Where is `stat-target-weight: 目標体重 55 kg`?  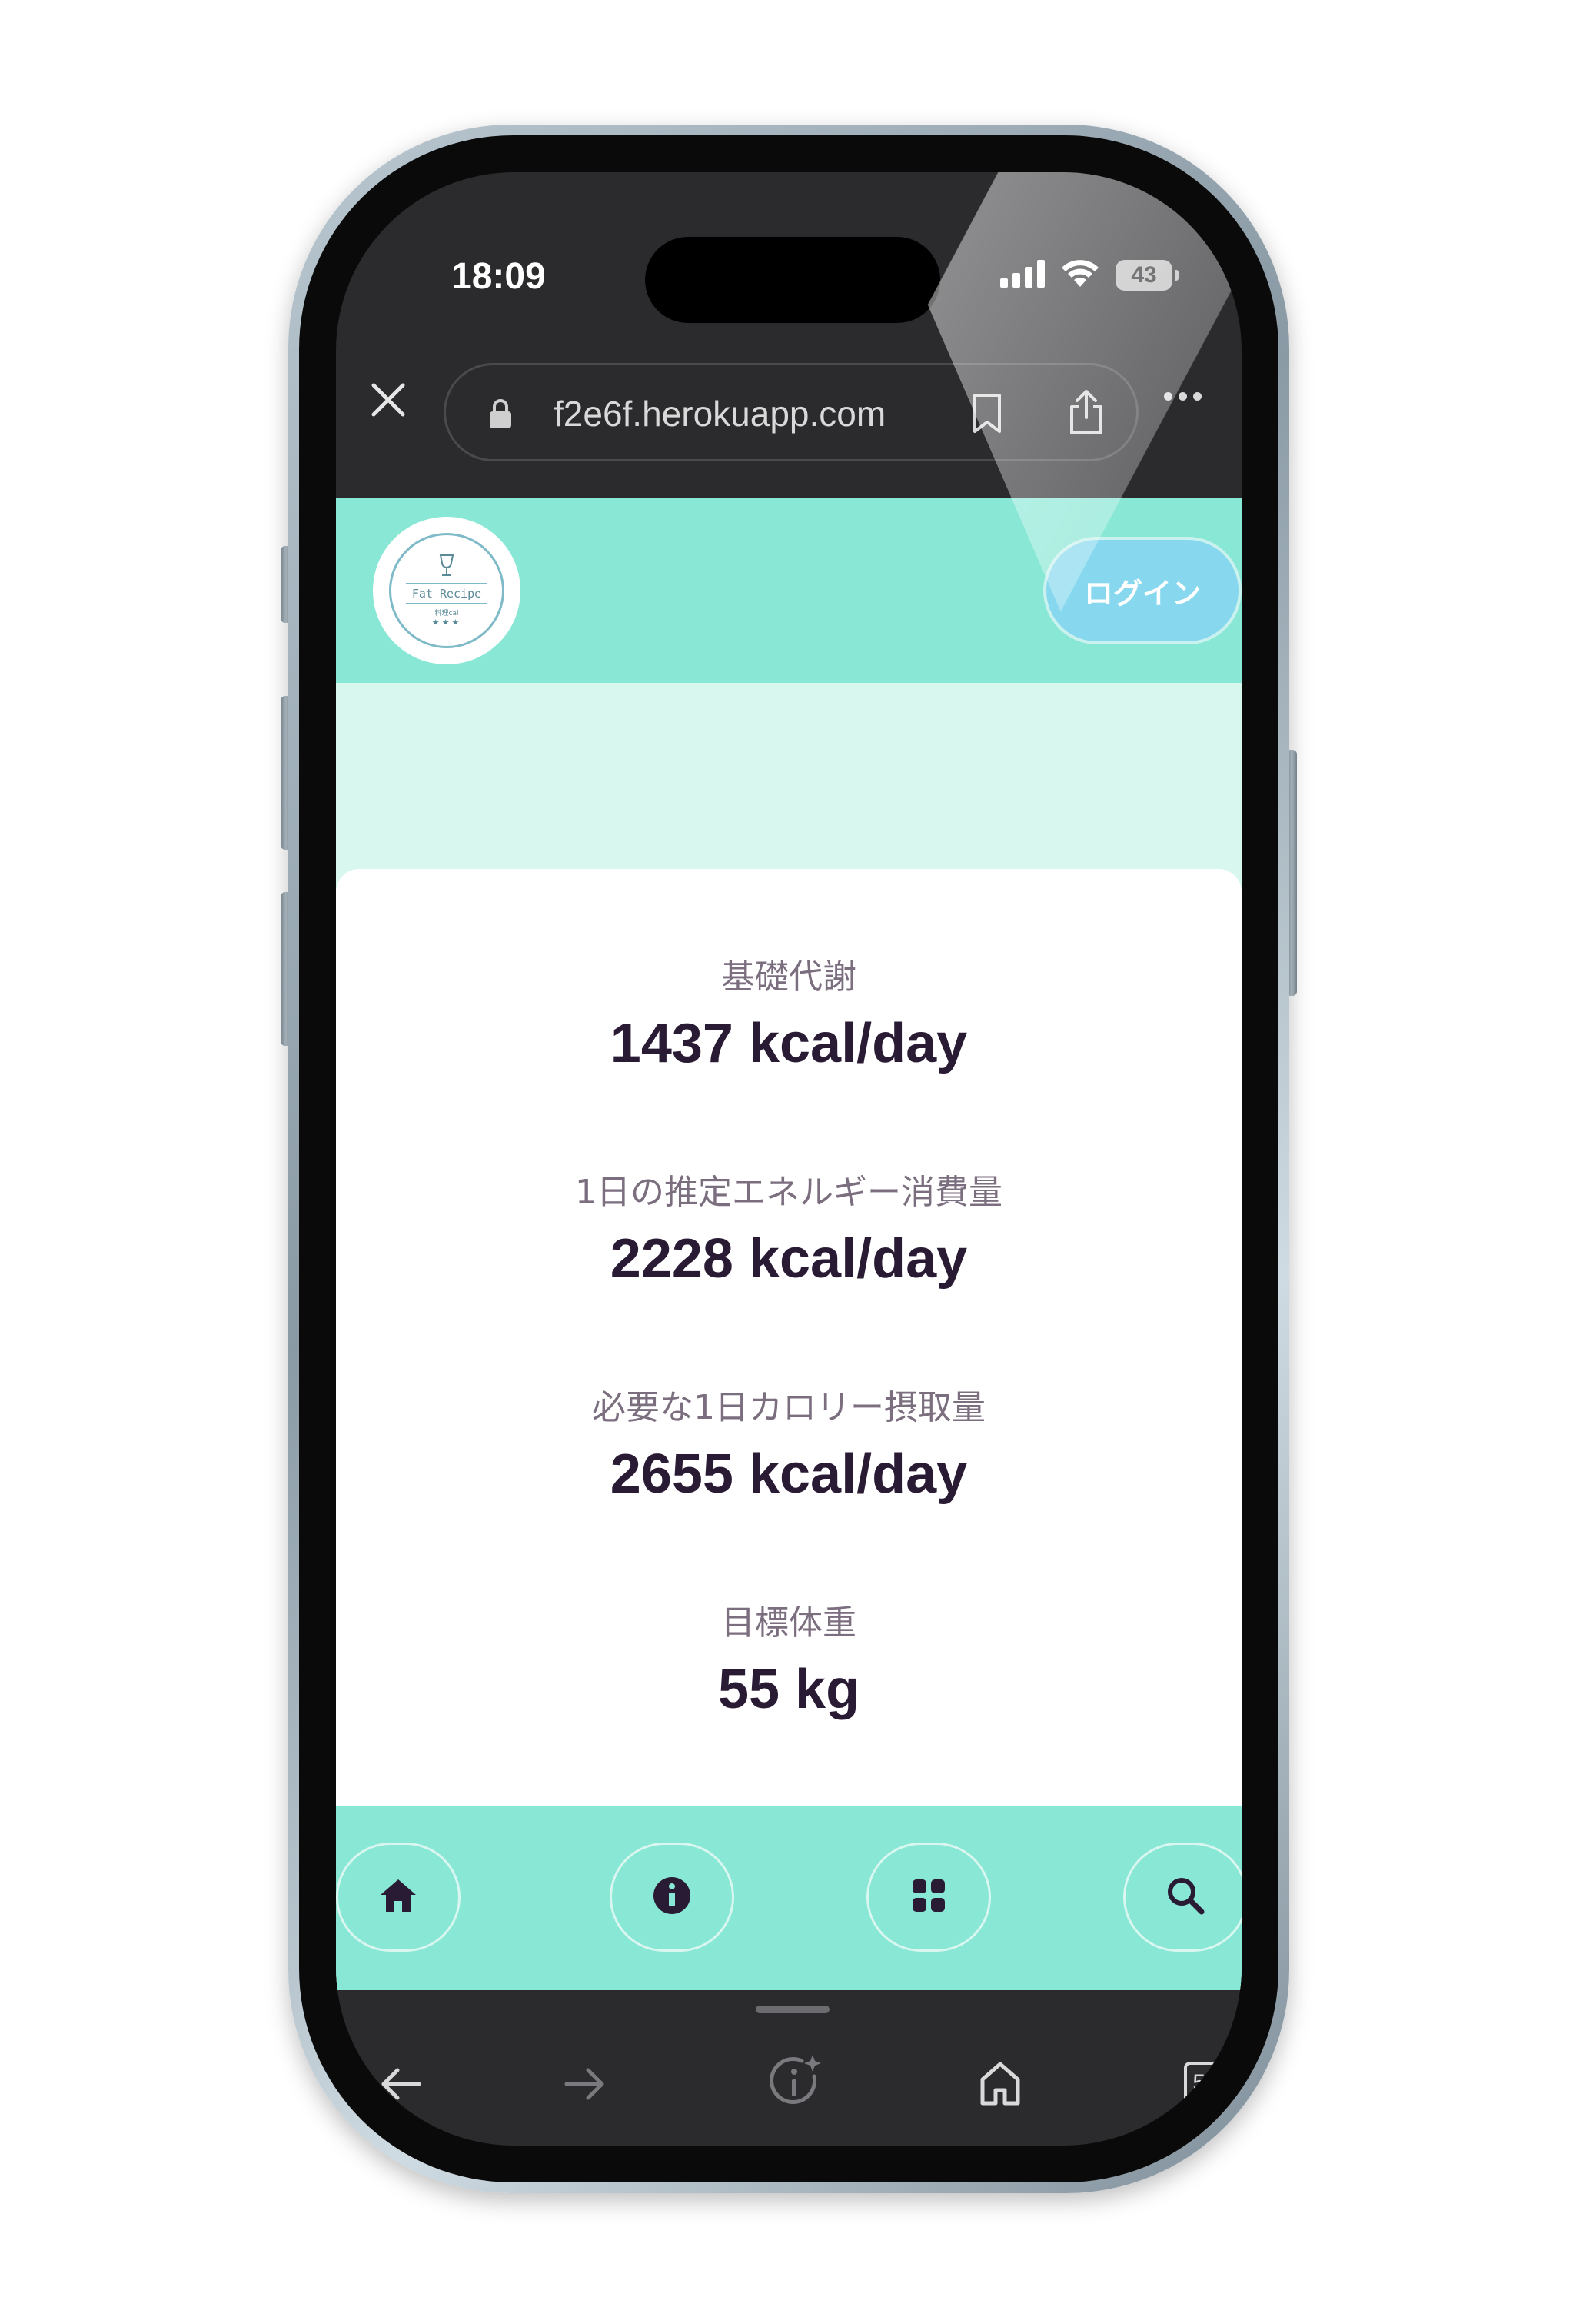 stat-target-weight: 目標体重 55 kg is located at coordinates (789, 1658).